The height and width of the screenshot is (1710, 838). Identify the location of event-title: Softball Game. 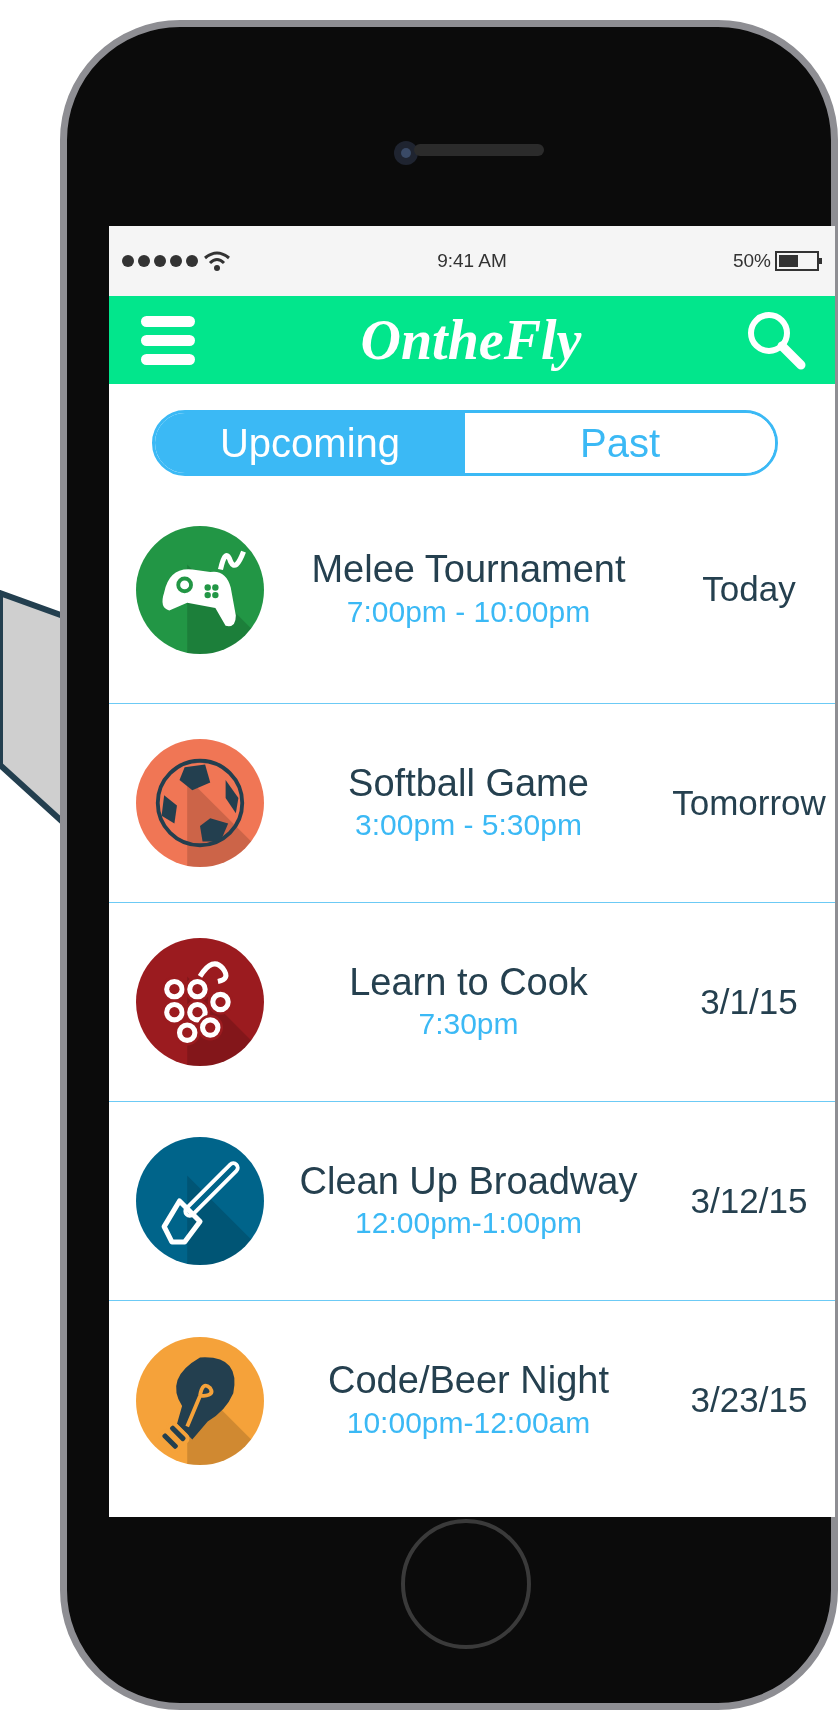
(468, 783).